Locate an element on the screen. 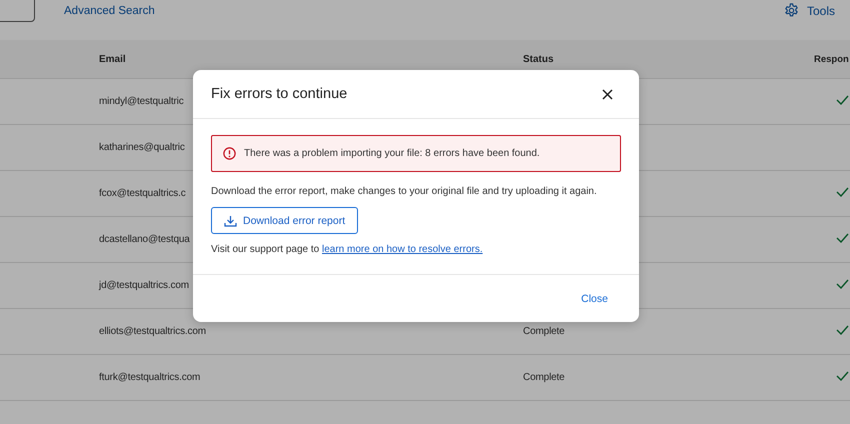 The height and width of the screenshot is (424, 850). column-header: Email is located at coordinates (113, 59).